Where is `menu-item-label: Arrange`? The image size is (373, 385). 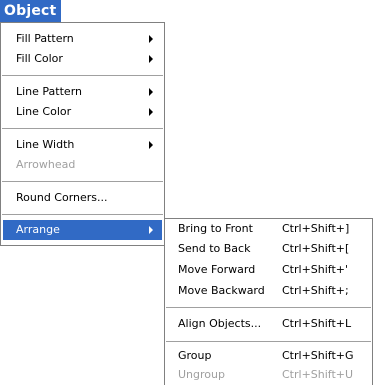
menu-item-label: Arrange is located at coordinates (38, 229).